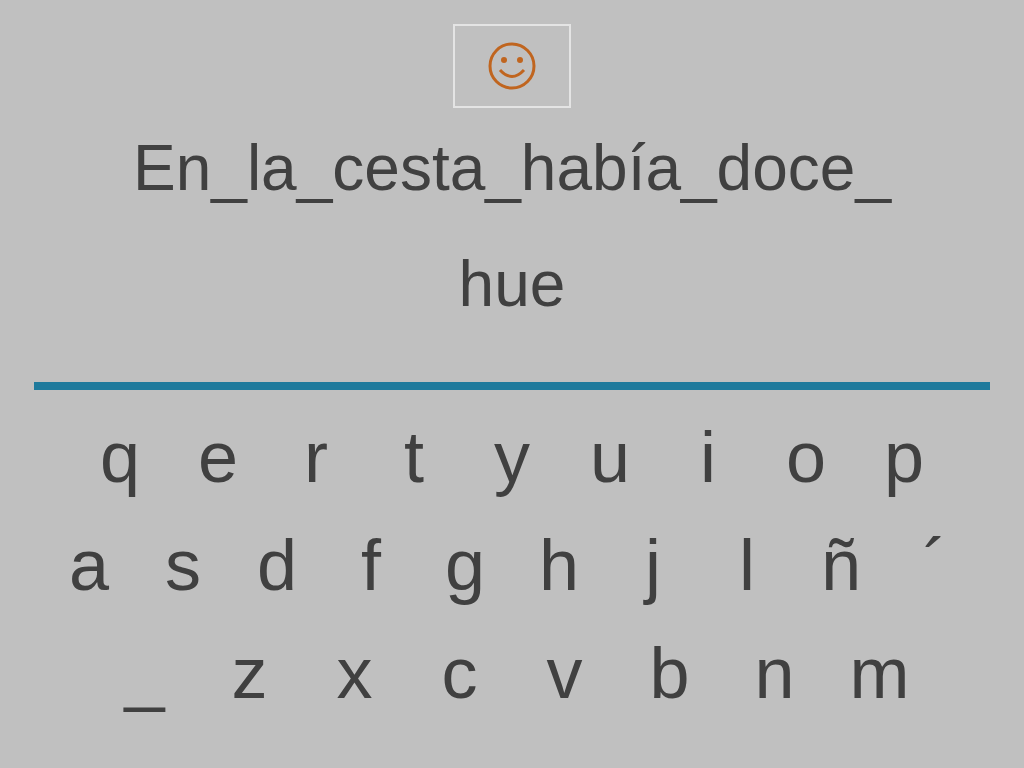 The width and height of the screenshot is (1024, 768). I want to click on letter-key: e, so click(218, 457).